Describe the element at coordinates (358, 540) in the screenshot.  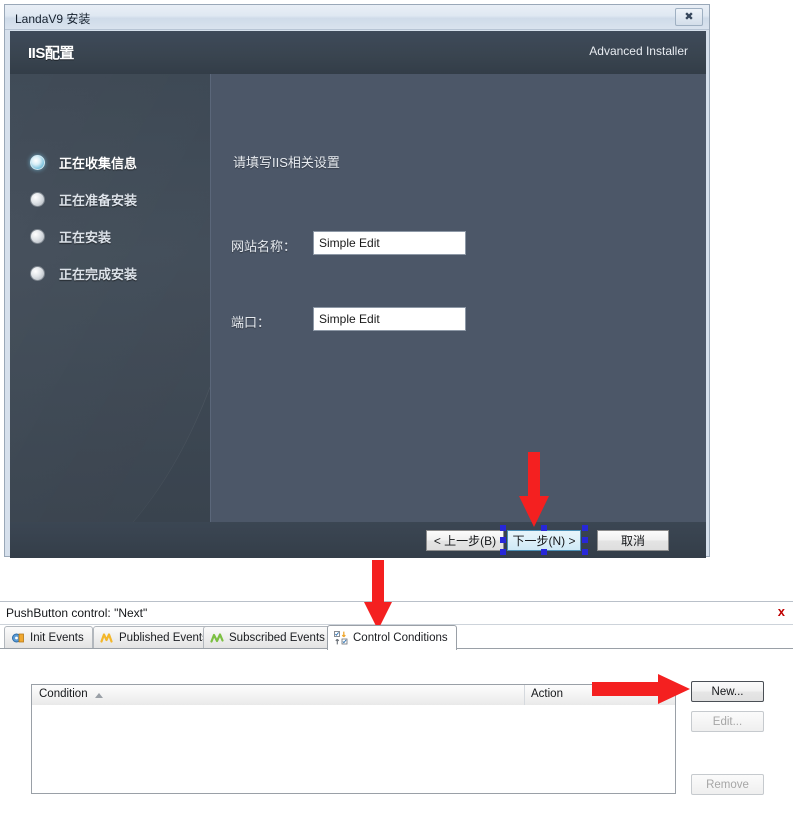
I see `installer-footer-bar: < 上一步(B) 下一步(N) > 取消` at that location.